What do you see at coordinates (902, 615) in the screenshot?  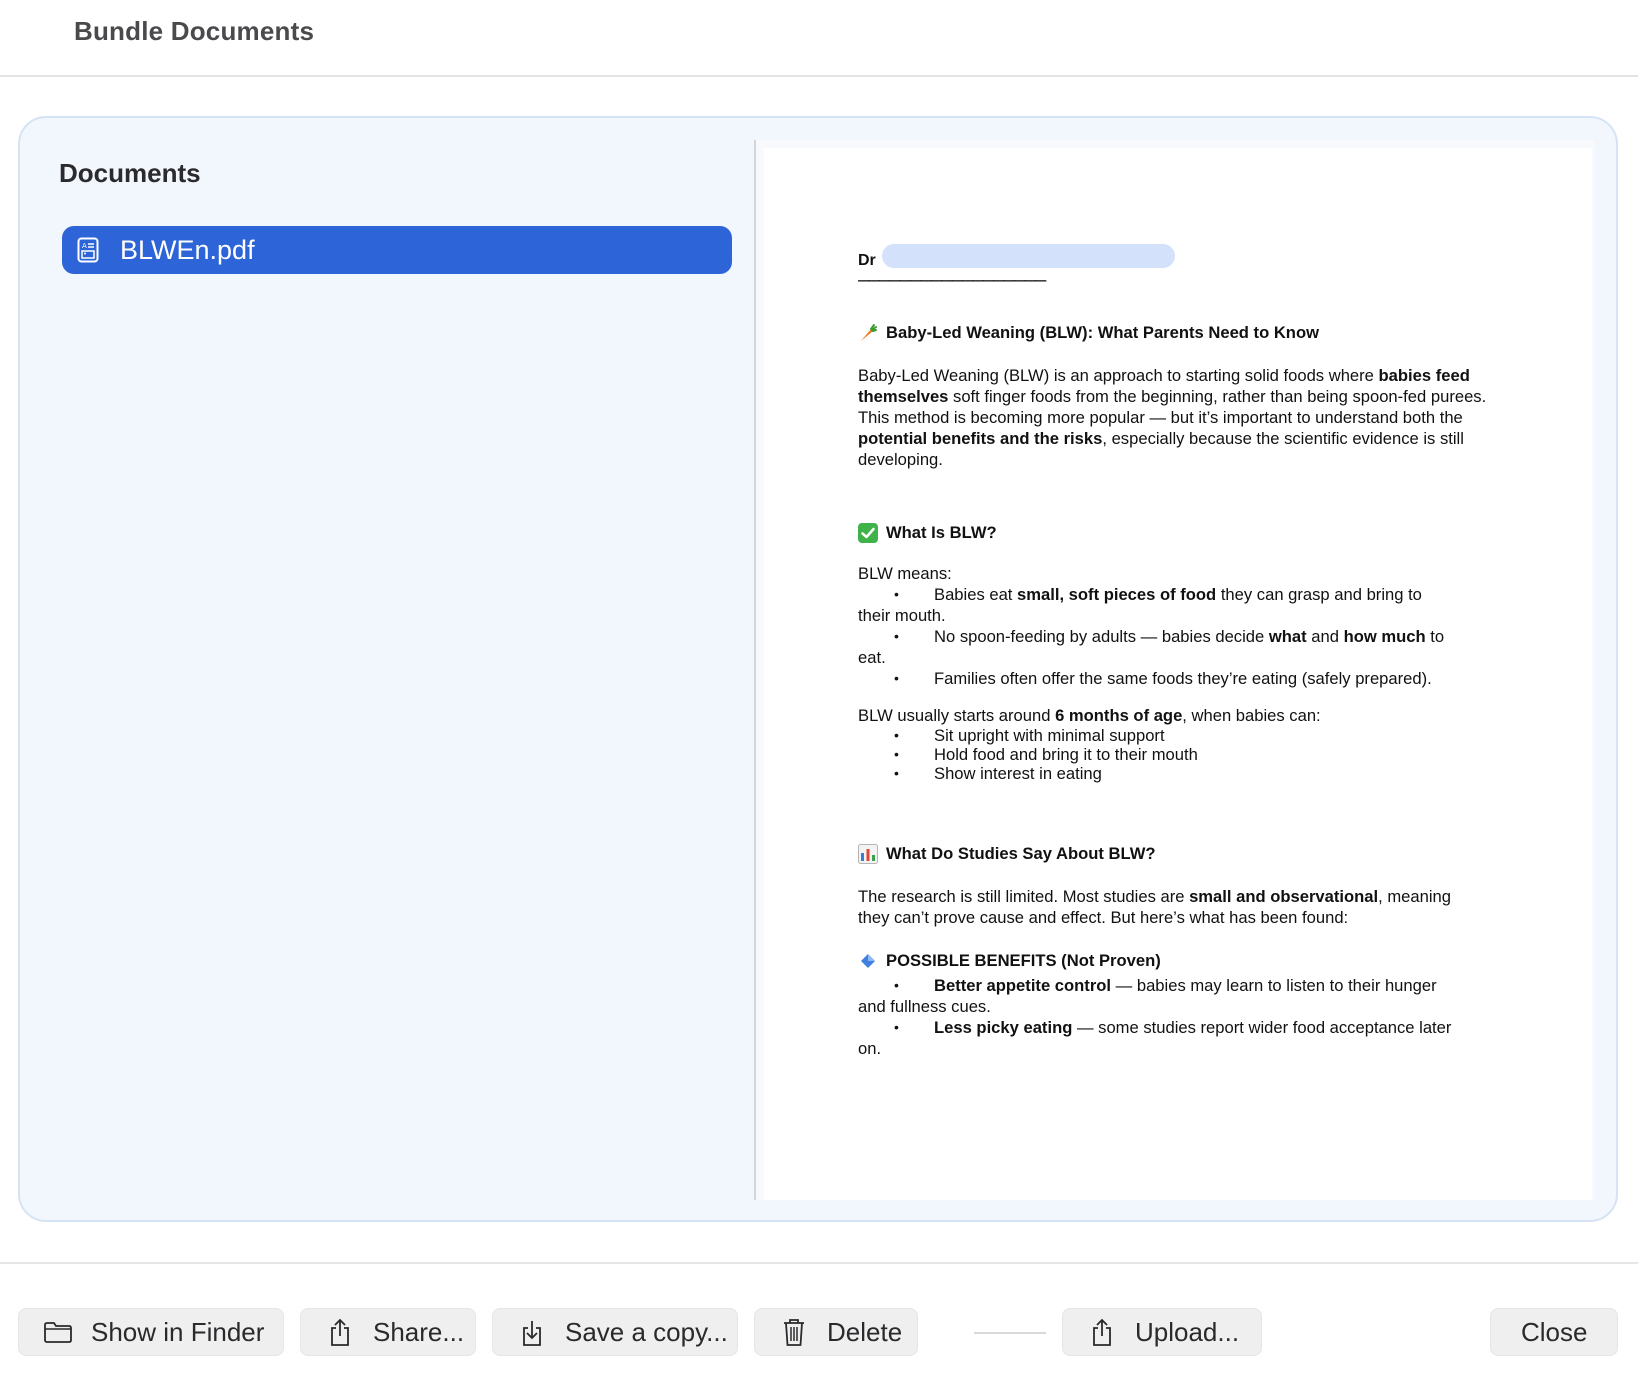 I see `list-item-continuation: their mouth.` at bounding box center [902, 615].